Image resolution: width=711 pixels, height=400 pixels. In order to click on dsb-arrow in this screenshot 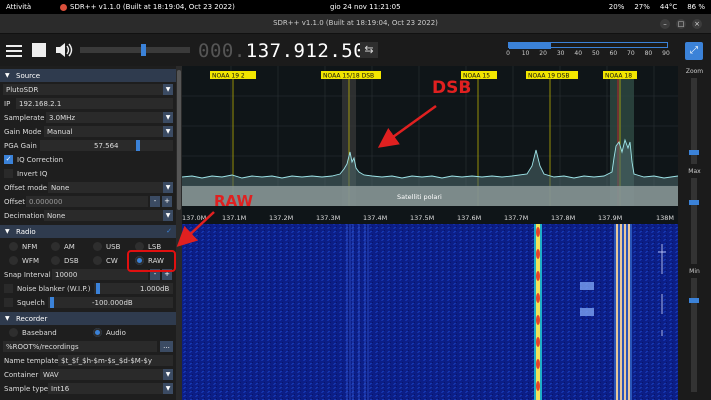, I will do `click(407, 126)`.